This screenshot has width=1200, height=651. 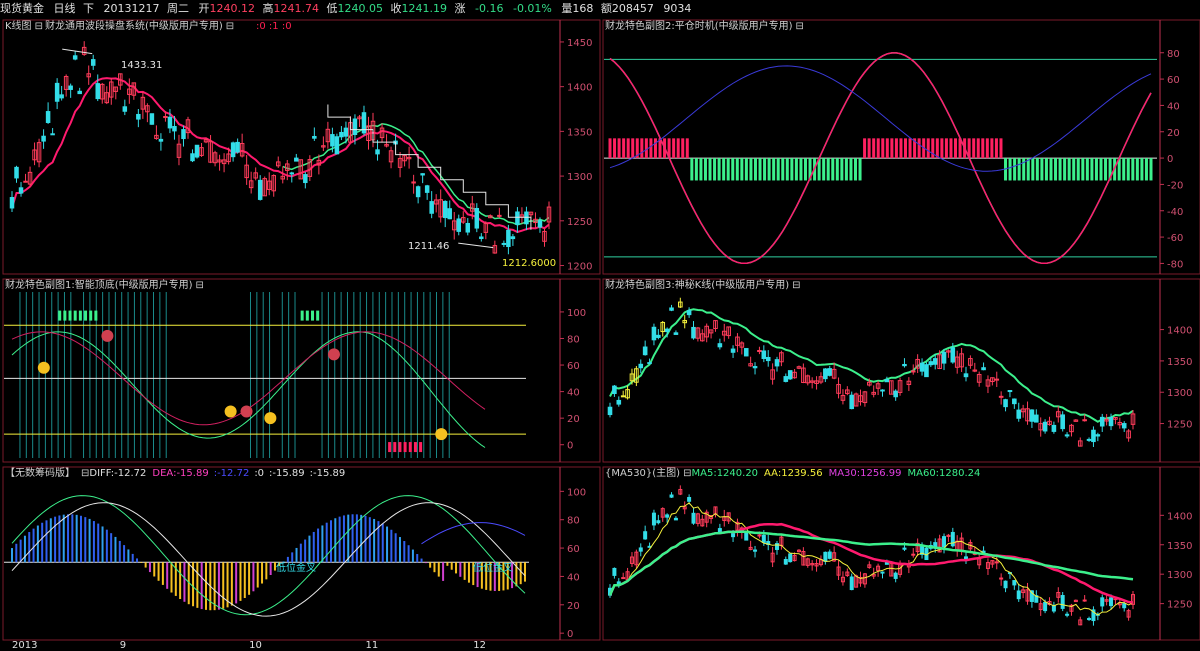 I want to click on ytick-label-smart: 100, so click(x=576, y=313).